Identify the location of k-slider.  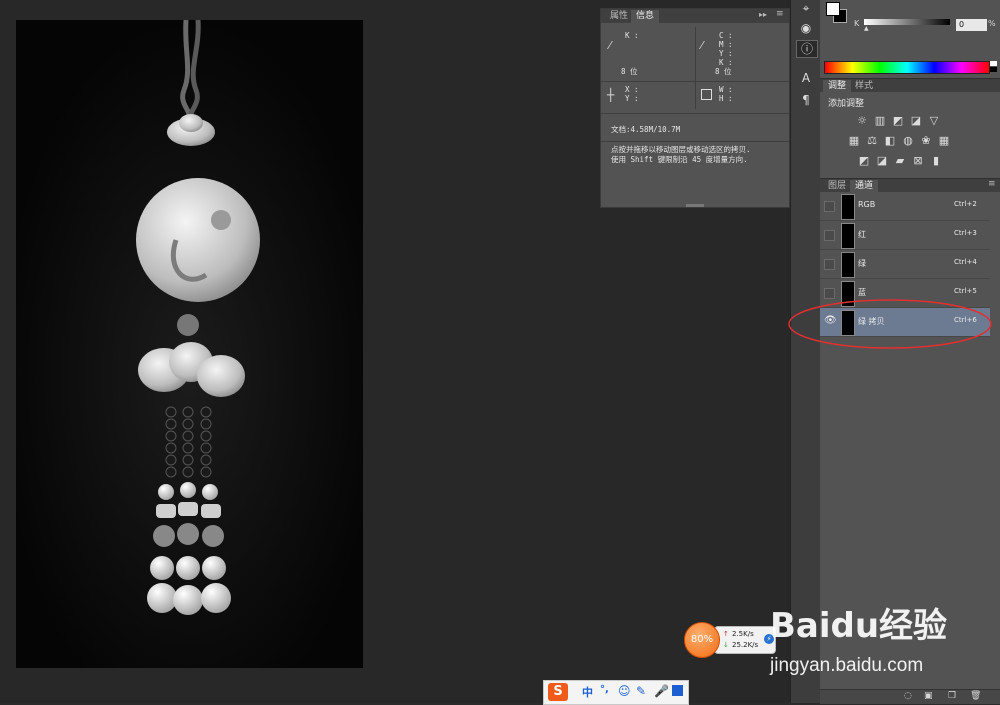
(907, 22).